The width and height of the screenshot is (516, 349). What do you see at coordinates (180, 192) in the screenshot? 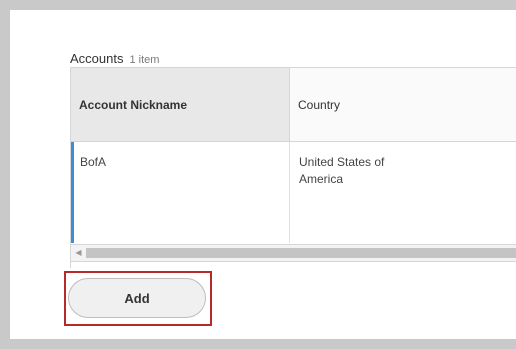
I see `cell-account-nickname: BofA` at bounding box center [180, 192].